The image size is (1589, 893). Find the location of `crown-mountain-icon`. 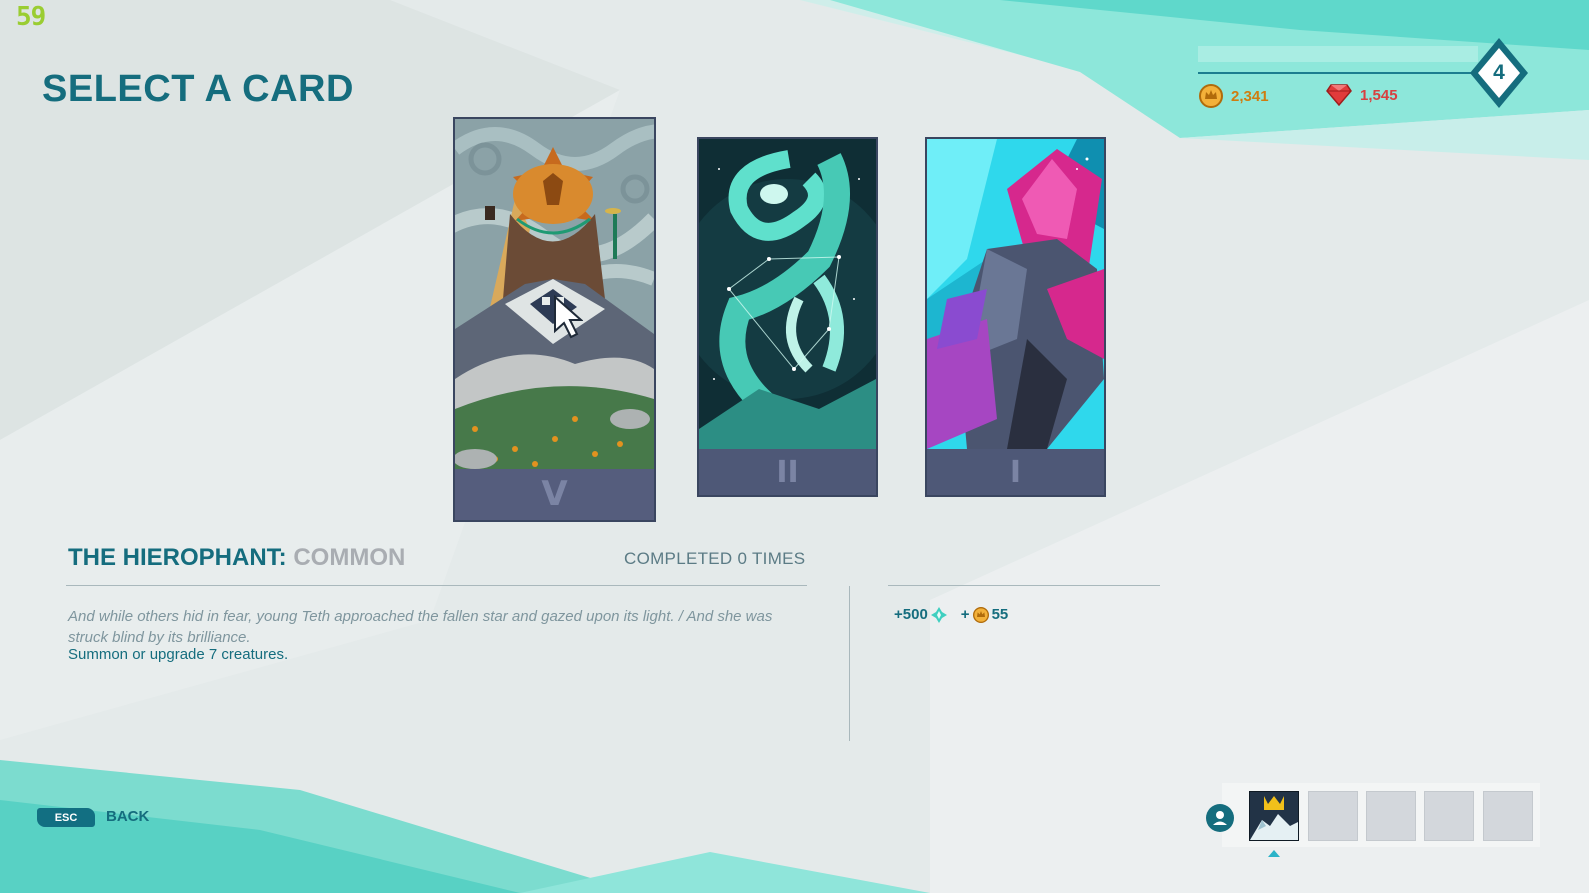

crown-mountain-icon is located at coordinates (1274, 816).